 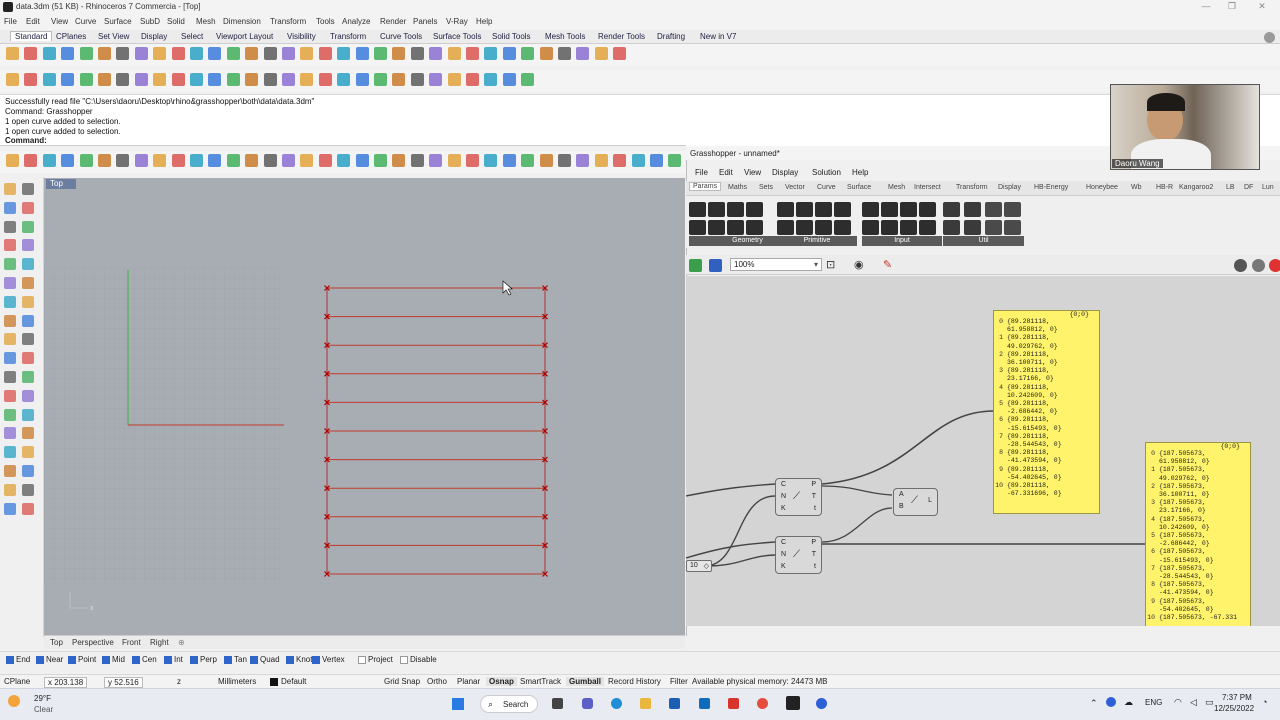 I want to click on toggle-osnap: Osnap, so click(x=501, y=681).